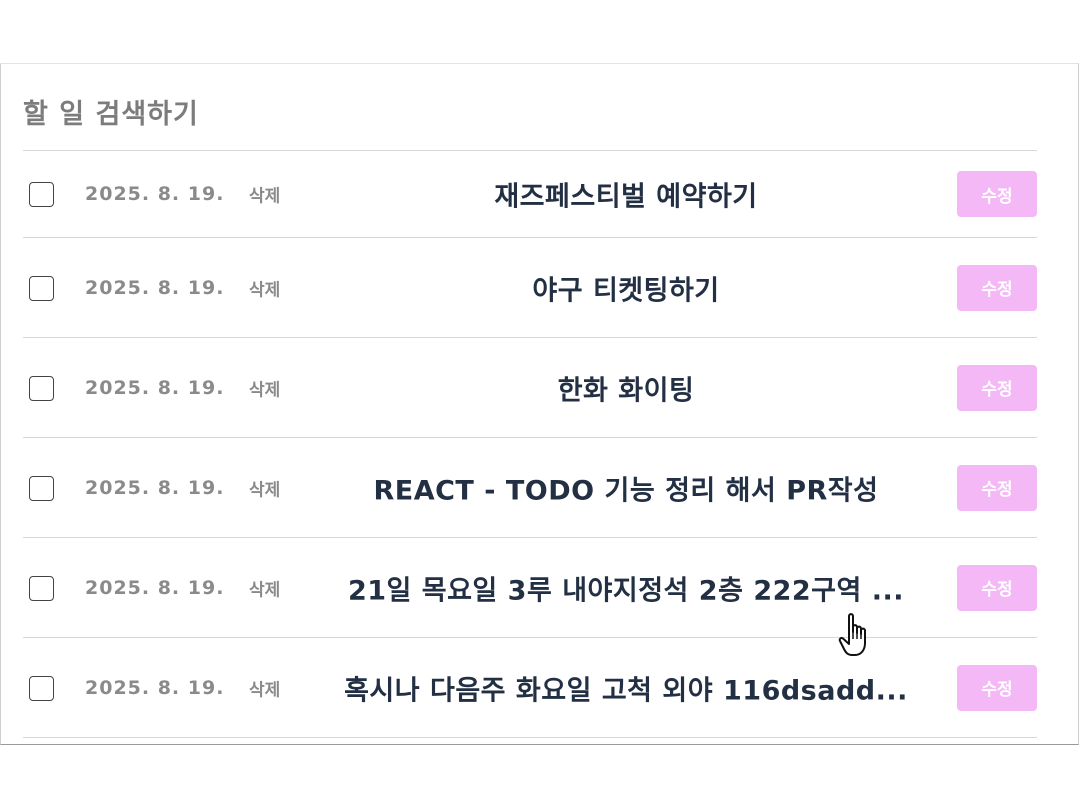 Image resolution: width=1080 pixels, height=810 pixels. Describe the element at coordinates (530, 388) in the screenshot. I see `todo-row: 2025. 8. 19. 삭제 한화 화이팅 수정` at that location.